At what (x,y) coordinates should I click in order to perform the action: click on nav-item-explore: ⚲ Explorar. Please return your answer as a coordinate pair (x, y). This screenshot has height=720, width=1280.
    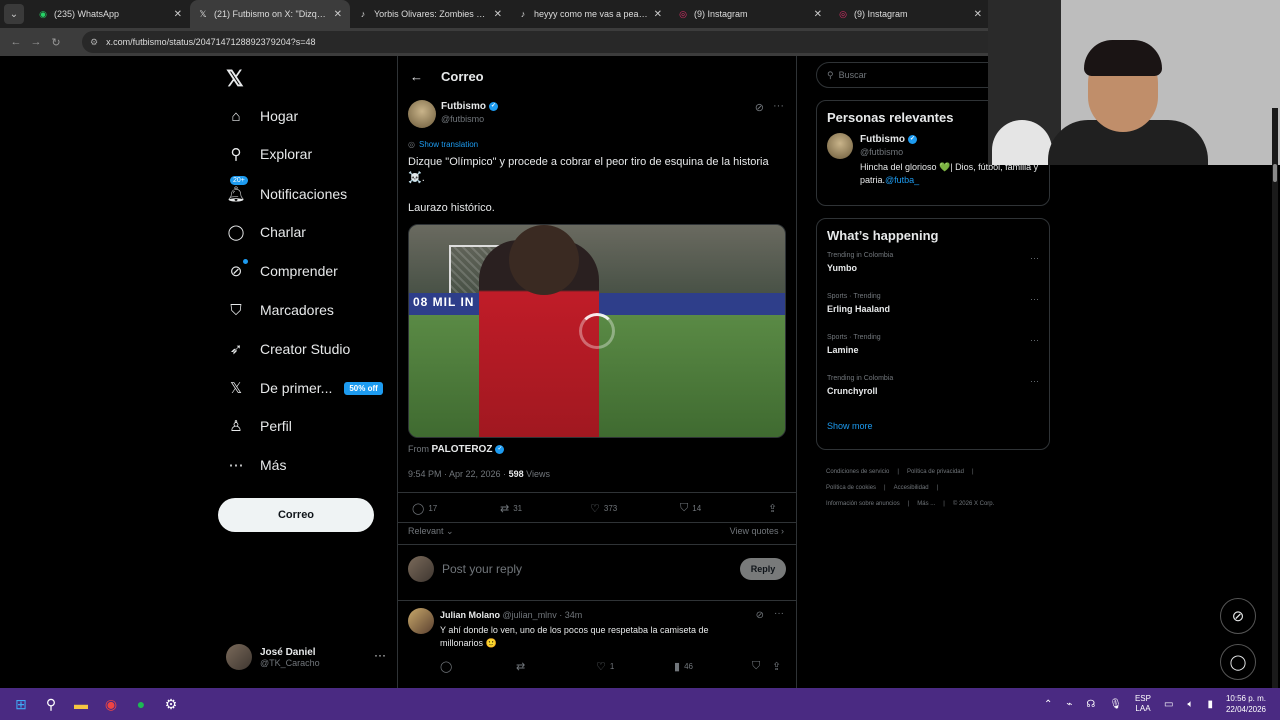
    Looking at the image, I should click on (265, 154).